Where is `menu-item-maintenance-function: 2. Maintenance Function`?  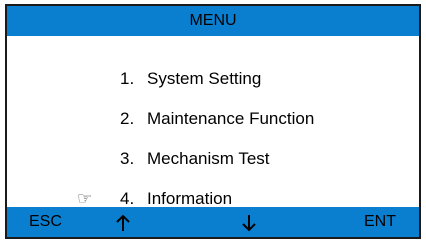
menu-item-maintenance-function: 2. Maintenance Function is located at coordinates (213, 119).